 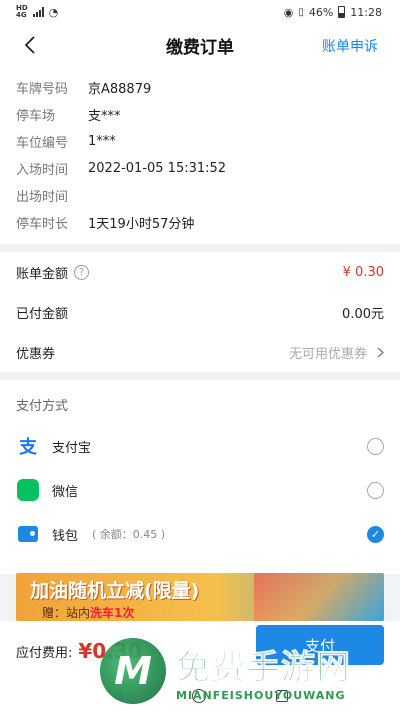 I want to click on info-label: 车牌号码, so click(x=42, y=89).